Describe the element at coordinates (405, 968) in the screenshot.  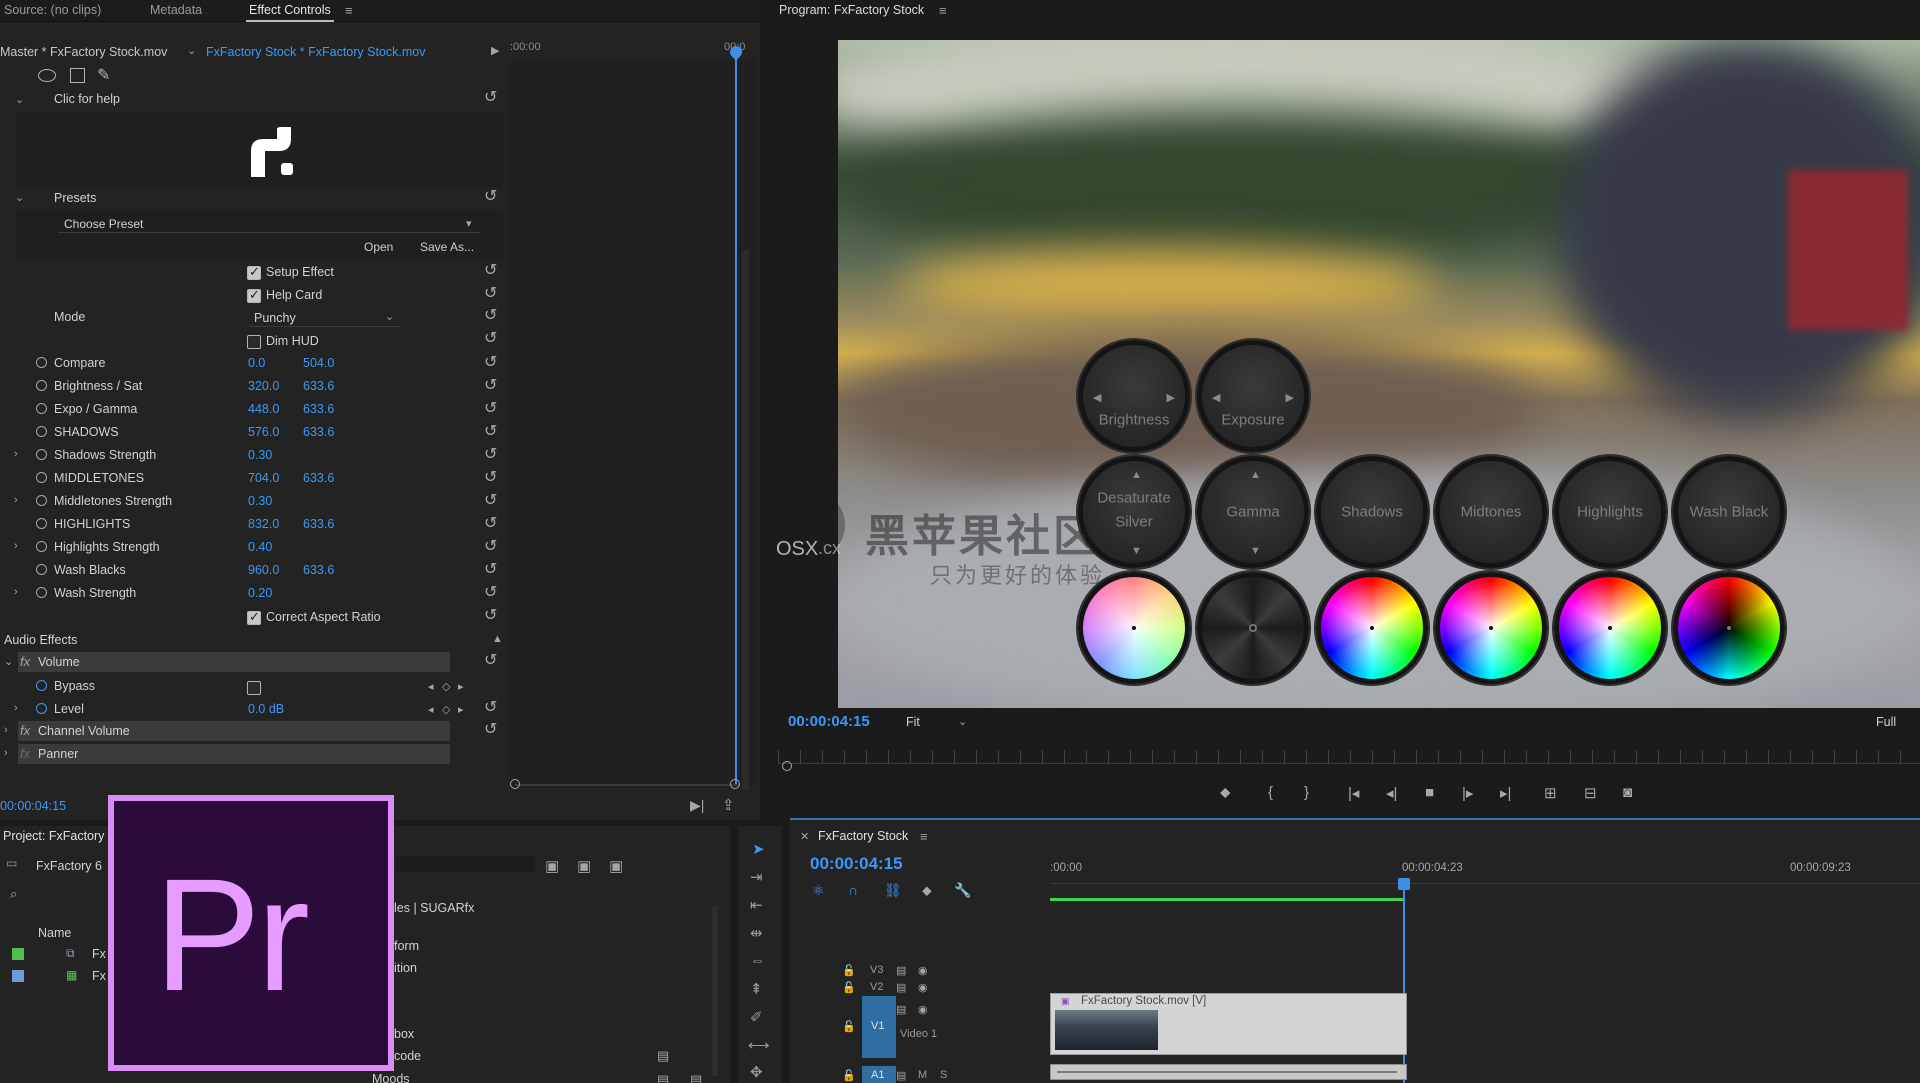
I see `bin-item: ition` at that location.